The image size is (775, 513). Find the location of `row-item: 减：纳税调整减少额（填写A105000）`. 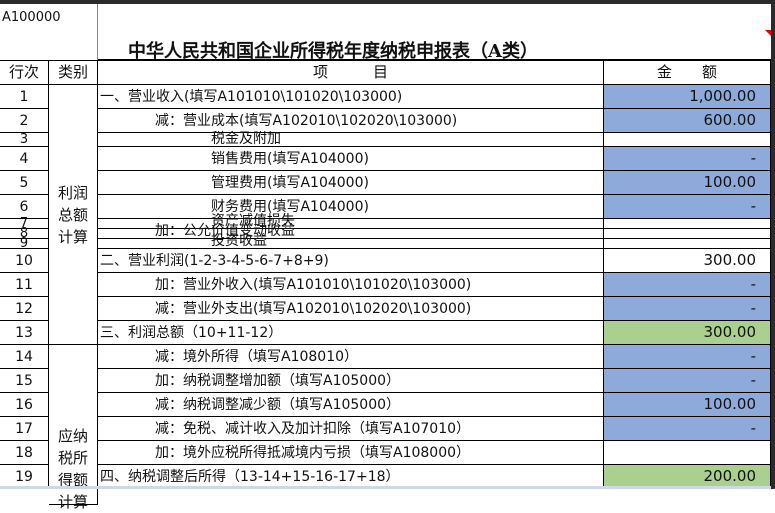

row-item: 减：纳税调整减少额（填写A105000） is located at coordinates (351, 405).